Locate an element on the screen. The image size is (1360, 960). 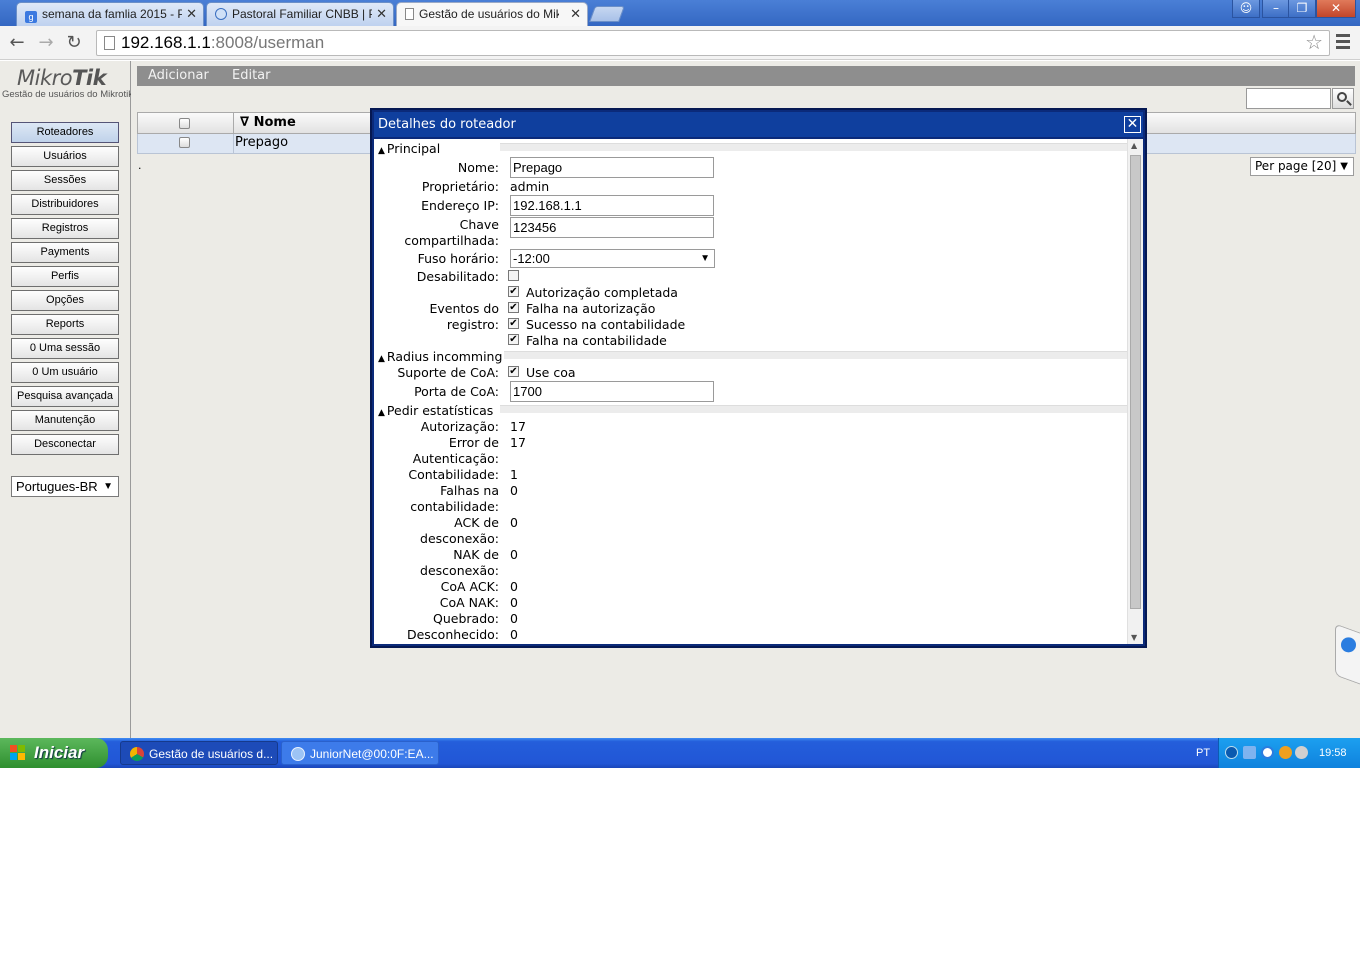
antivirus-tray-icon is located at coordinates (1285, 752).